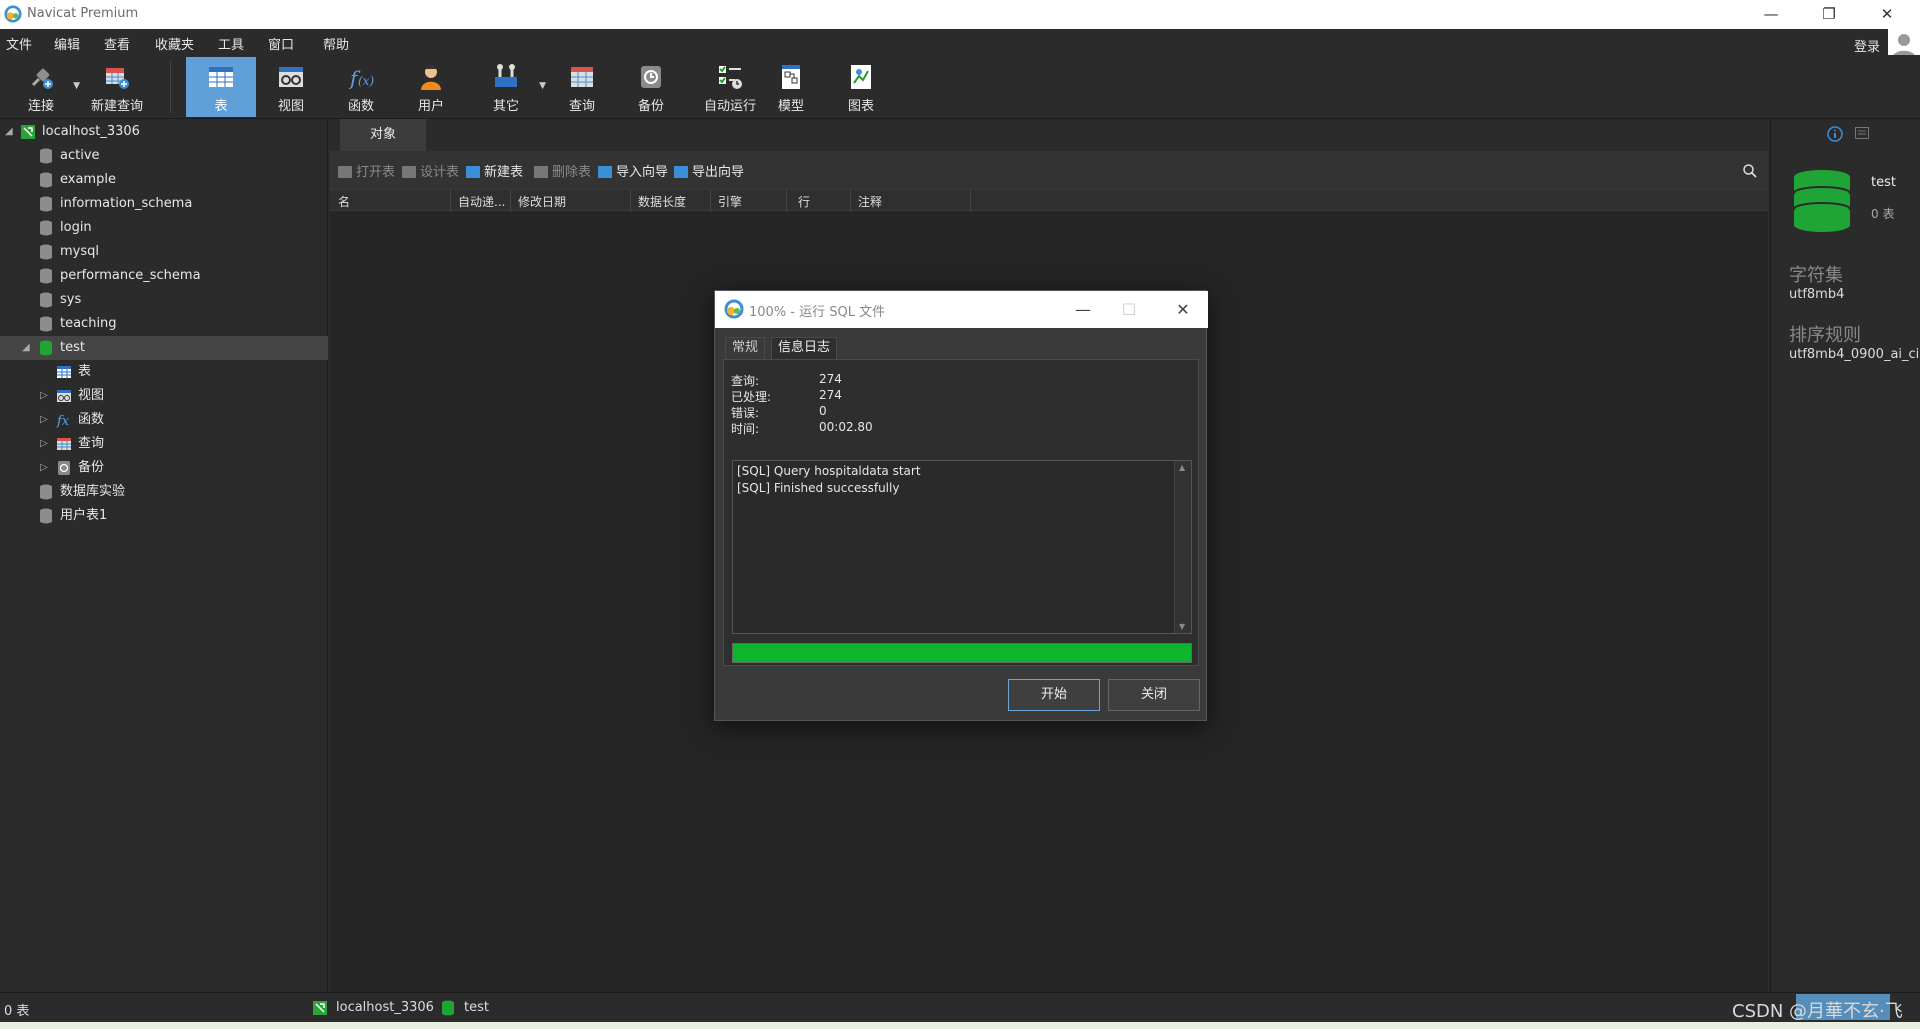 The width and height of the screenshot is (1920, 1029). What do you see at coordinates (473, 172) in the screenshot?
I see `new-table-icon` at bounding box center [473, 172].